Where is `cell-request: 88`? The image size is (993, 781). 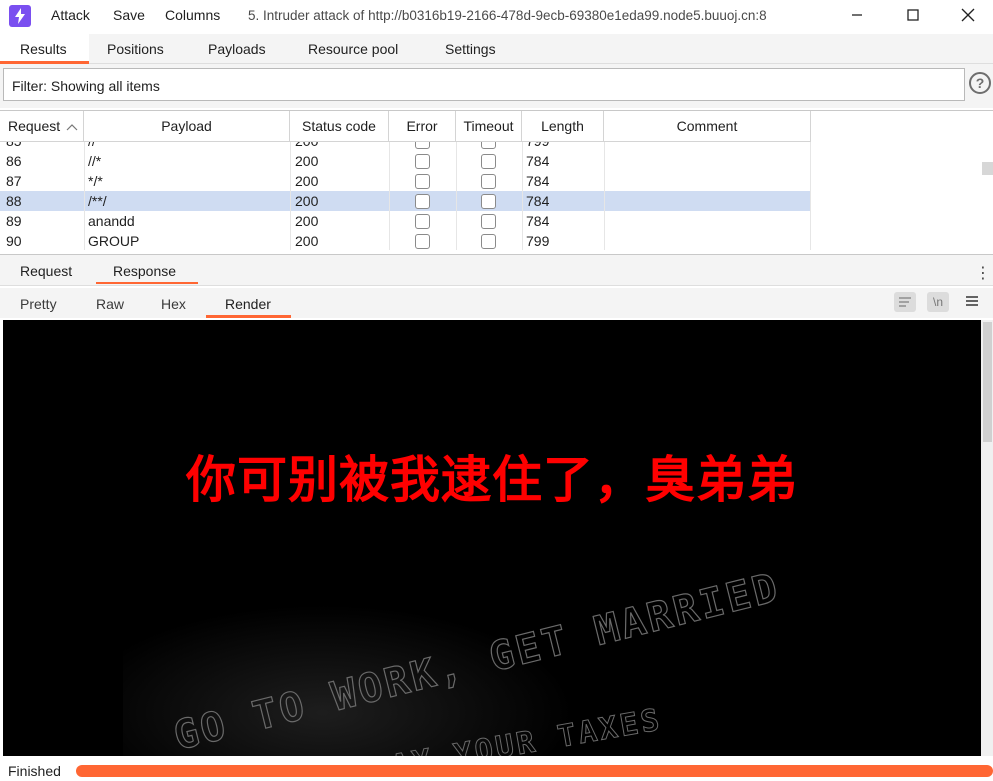
cell-request: 88 is located at coordinates (14, 201).